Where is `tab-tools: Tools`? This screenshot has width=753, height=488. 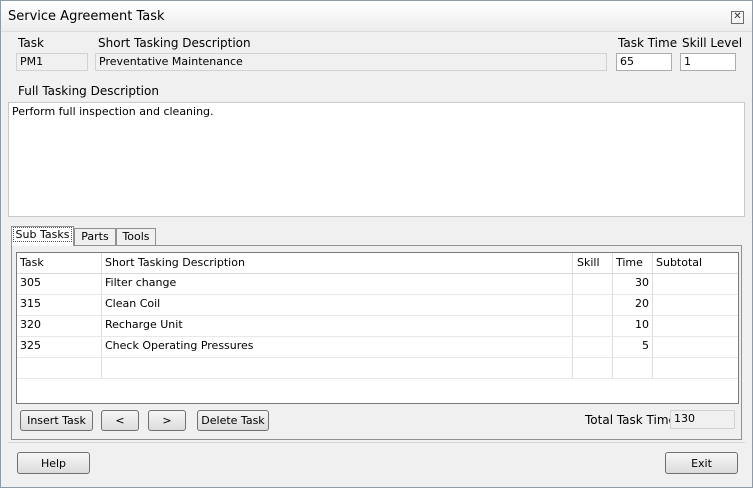 tab-tools: Tools is located at coordinates (136, 237).